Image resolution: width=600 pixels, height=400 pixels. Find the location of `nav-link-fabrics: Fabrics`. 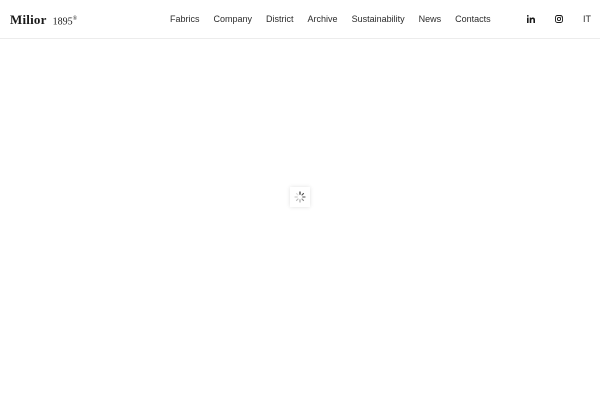

nav-link-fabrics: Fabrics is located at coordinates (188, 19).